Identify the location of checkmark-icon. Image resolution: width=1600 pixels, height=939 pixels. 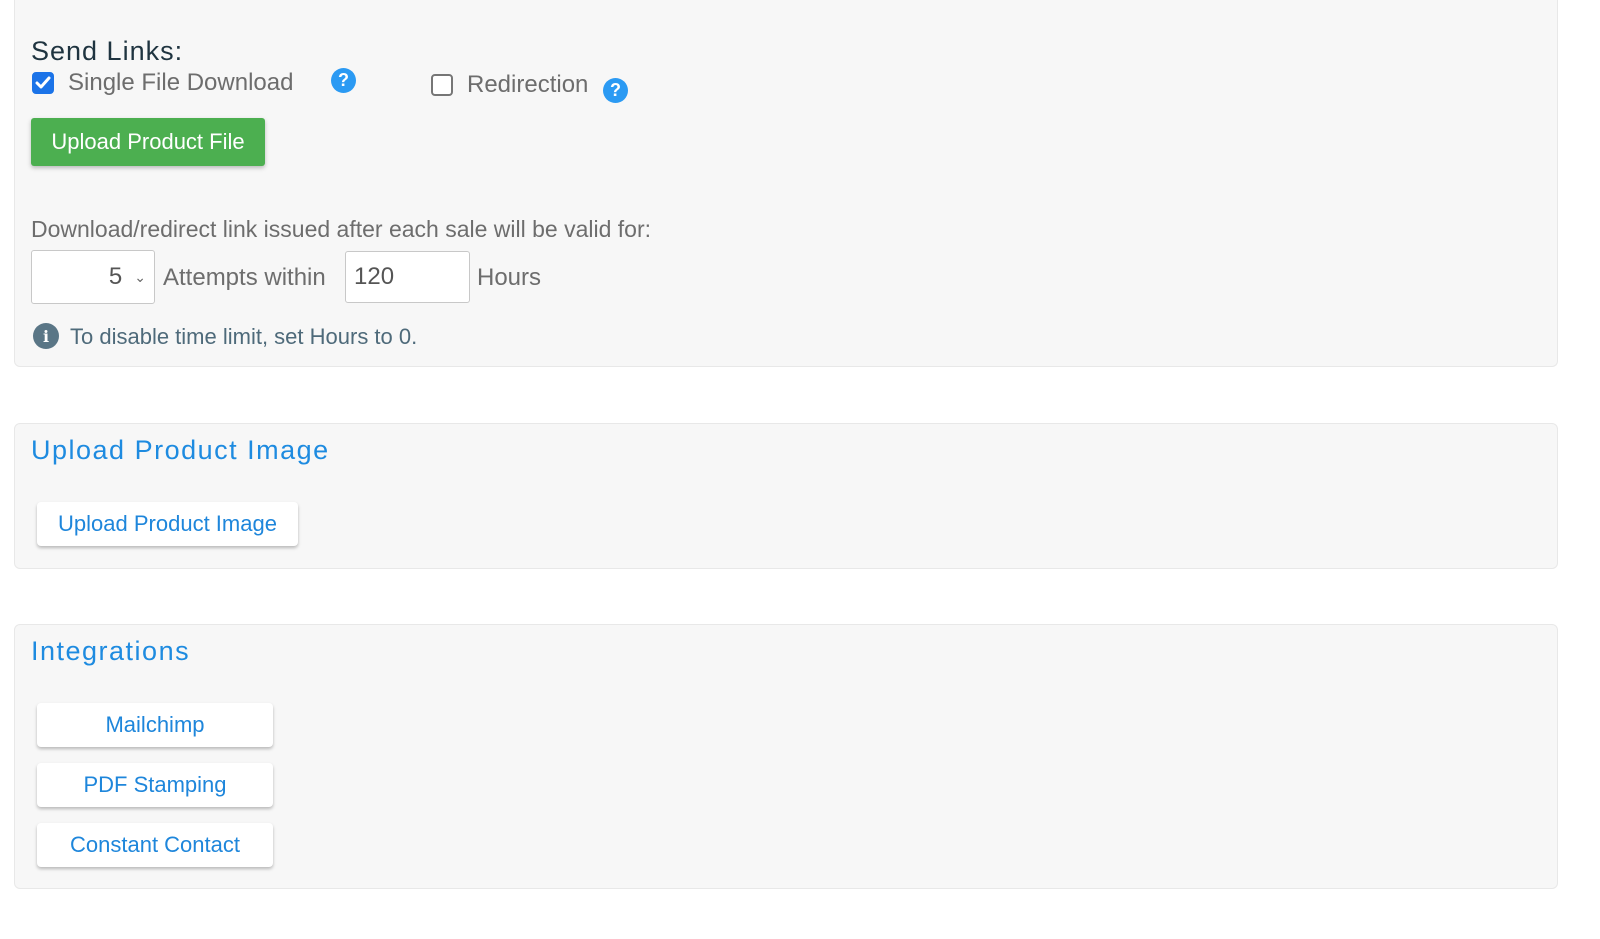
(43, 82).